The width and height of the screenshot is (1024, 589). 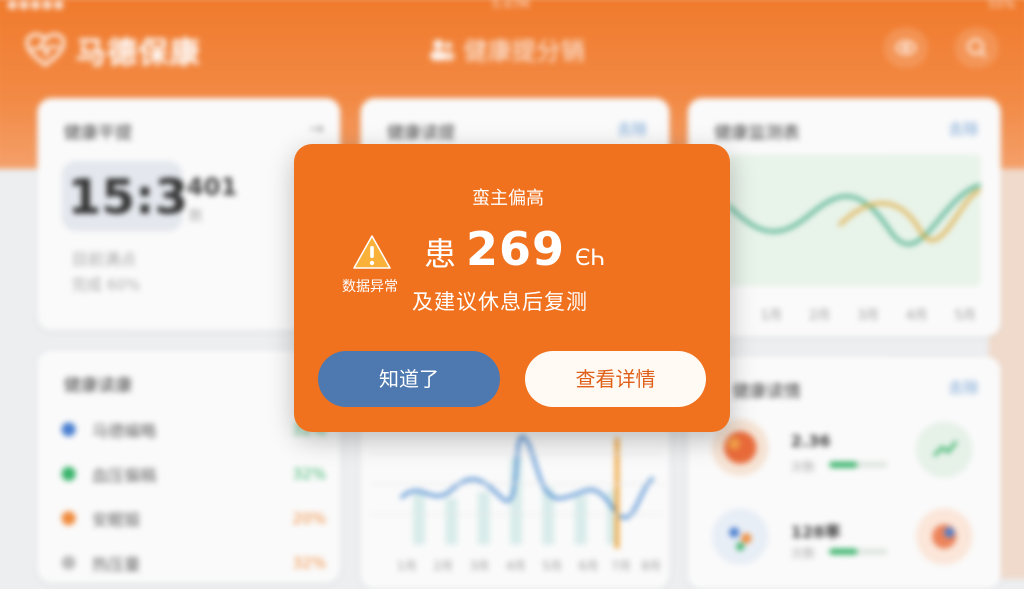 What do you see at coordinates (370, 287) in the screenshot?
I see `warning-label: 数据异常` at bounding box center [370, 287].